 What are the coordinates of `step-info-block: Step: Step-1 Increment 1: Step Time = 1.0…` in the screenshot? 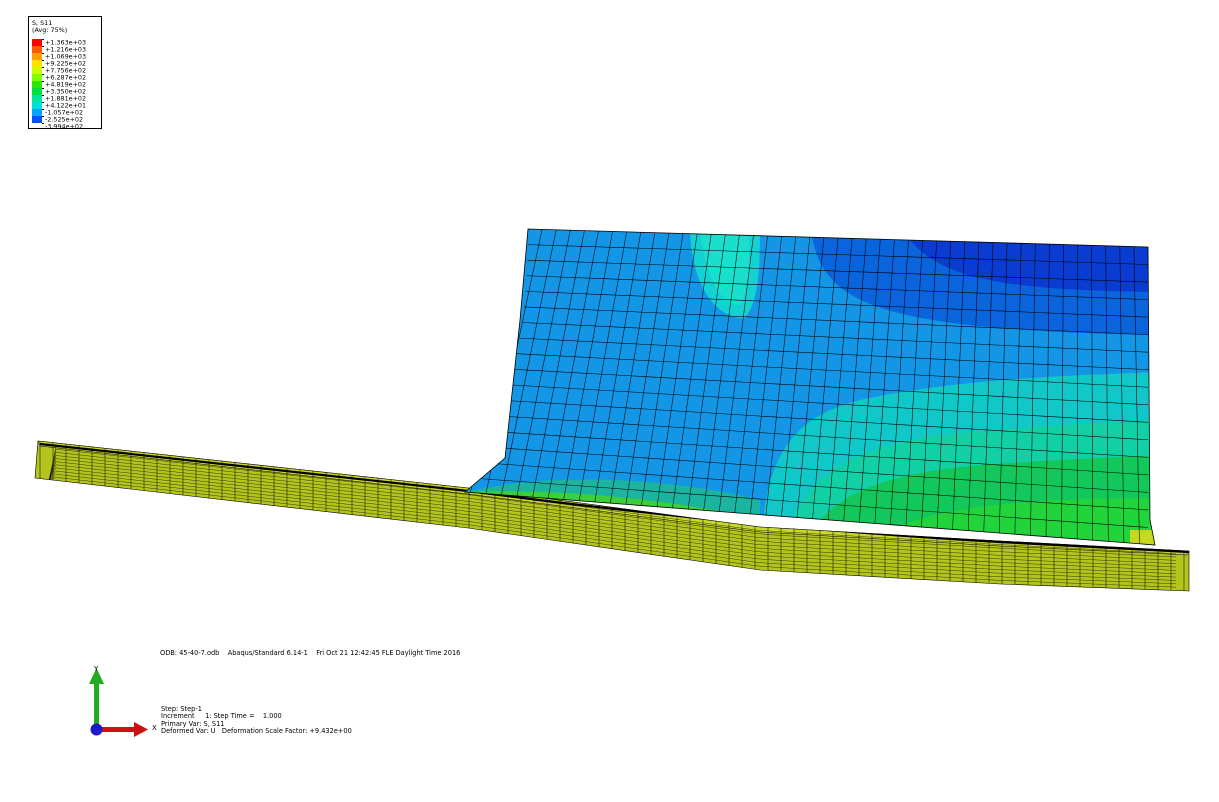 It's located at (256, 720).